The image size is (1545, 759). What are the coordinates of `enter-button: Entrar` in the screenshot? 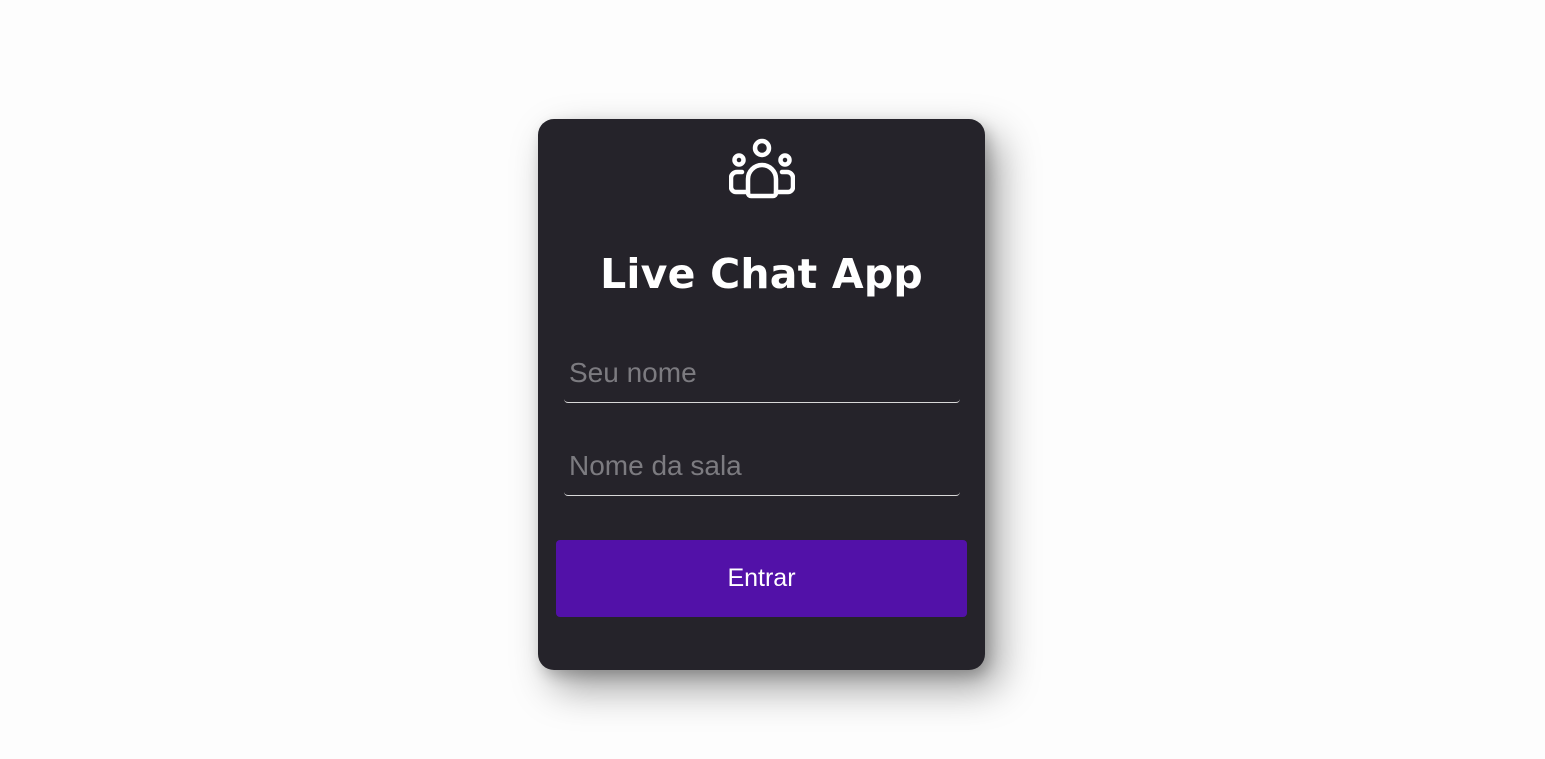 It's located at (761, 578).